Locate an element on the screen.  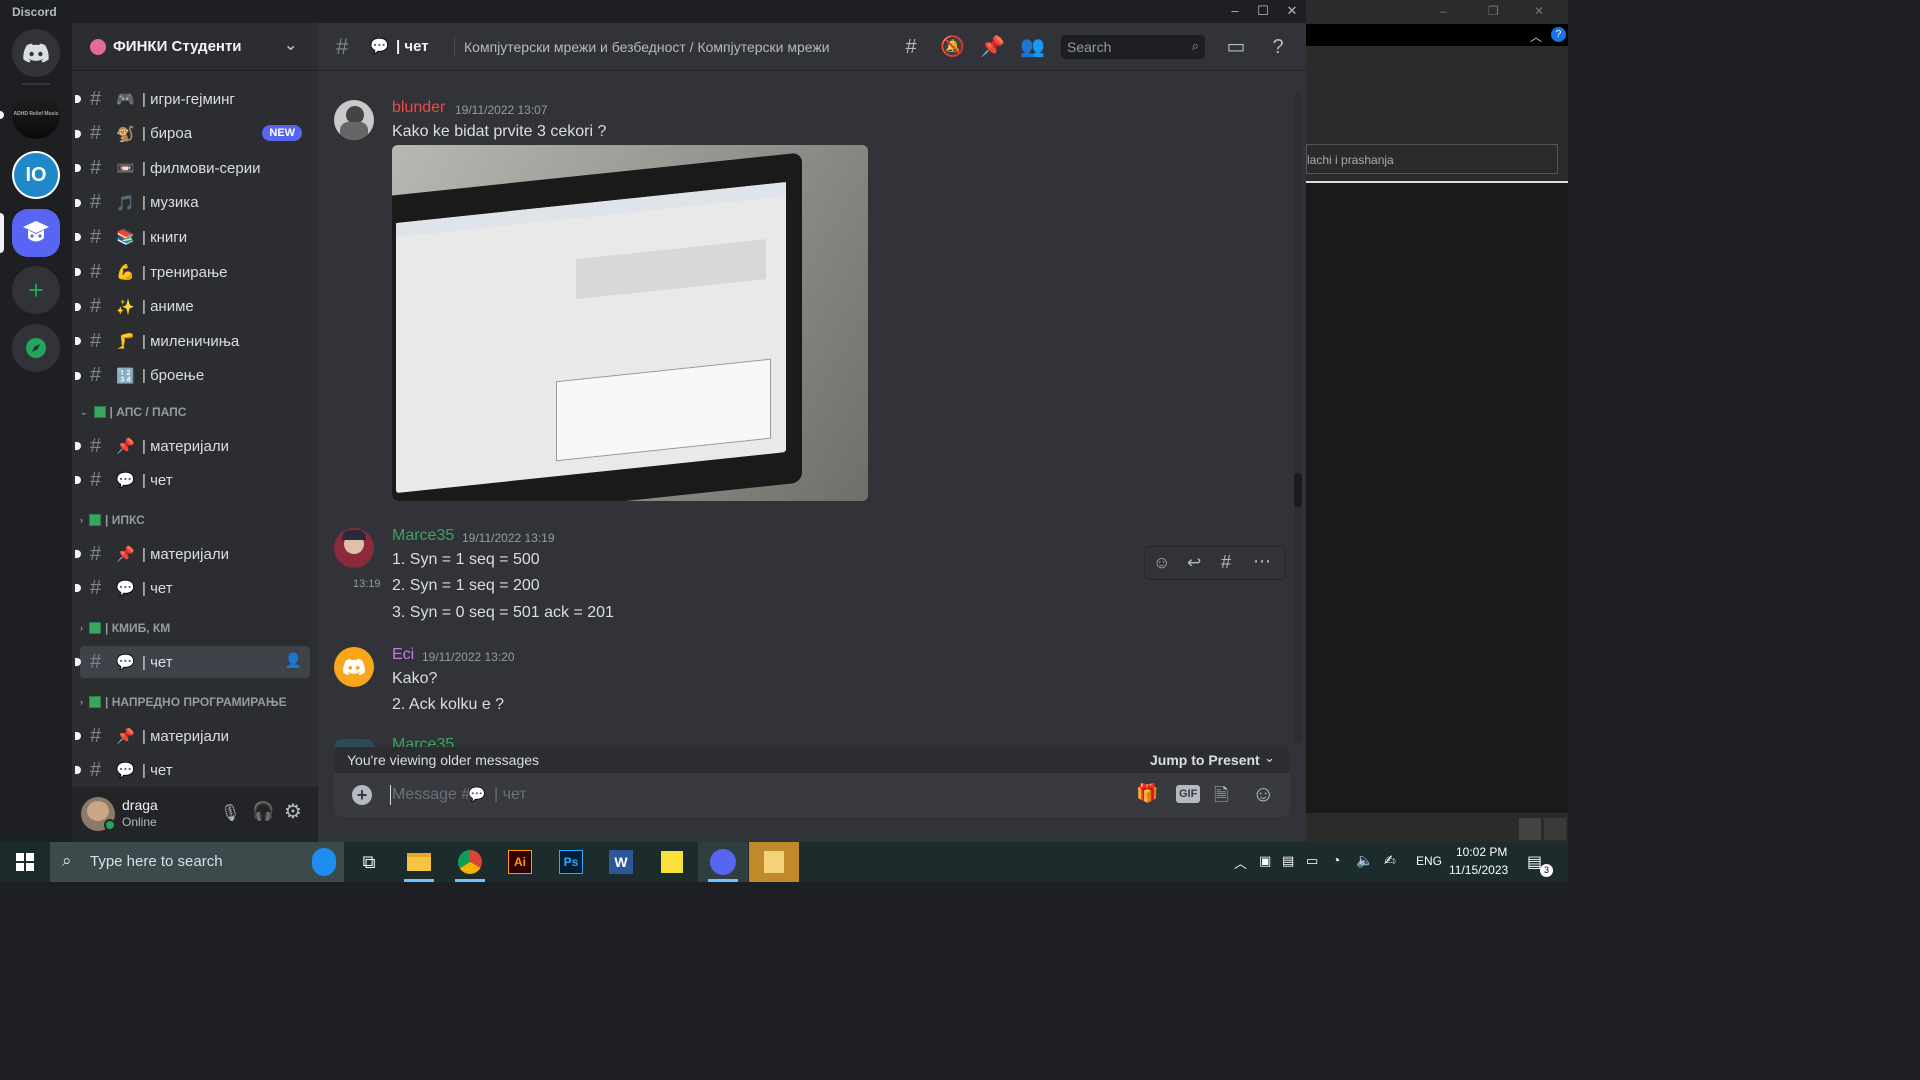
clock-date: 11/15/2023 is located at coordinates (1478, 870).